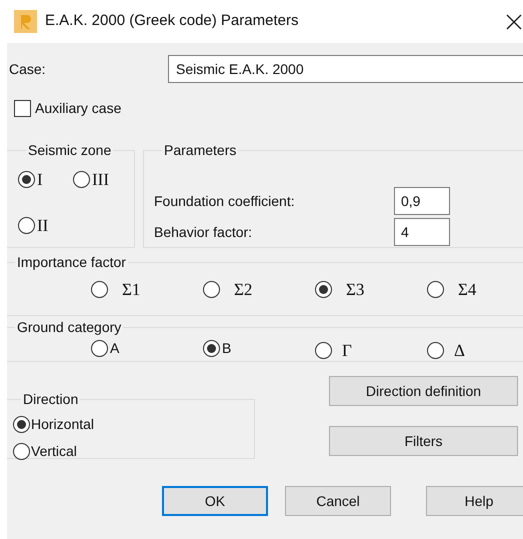 This screenshot has width=523, height=539. I want to click on field-label: Foundation coefficient:, so click(225, 201).